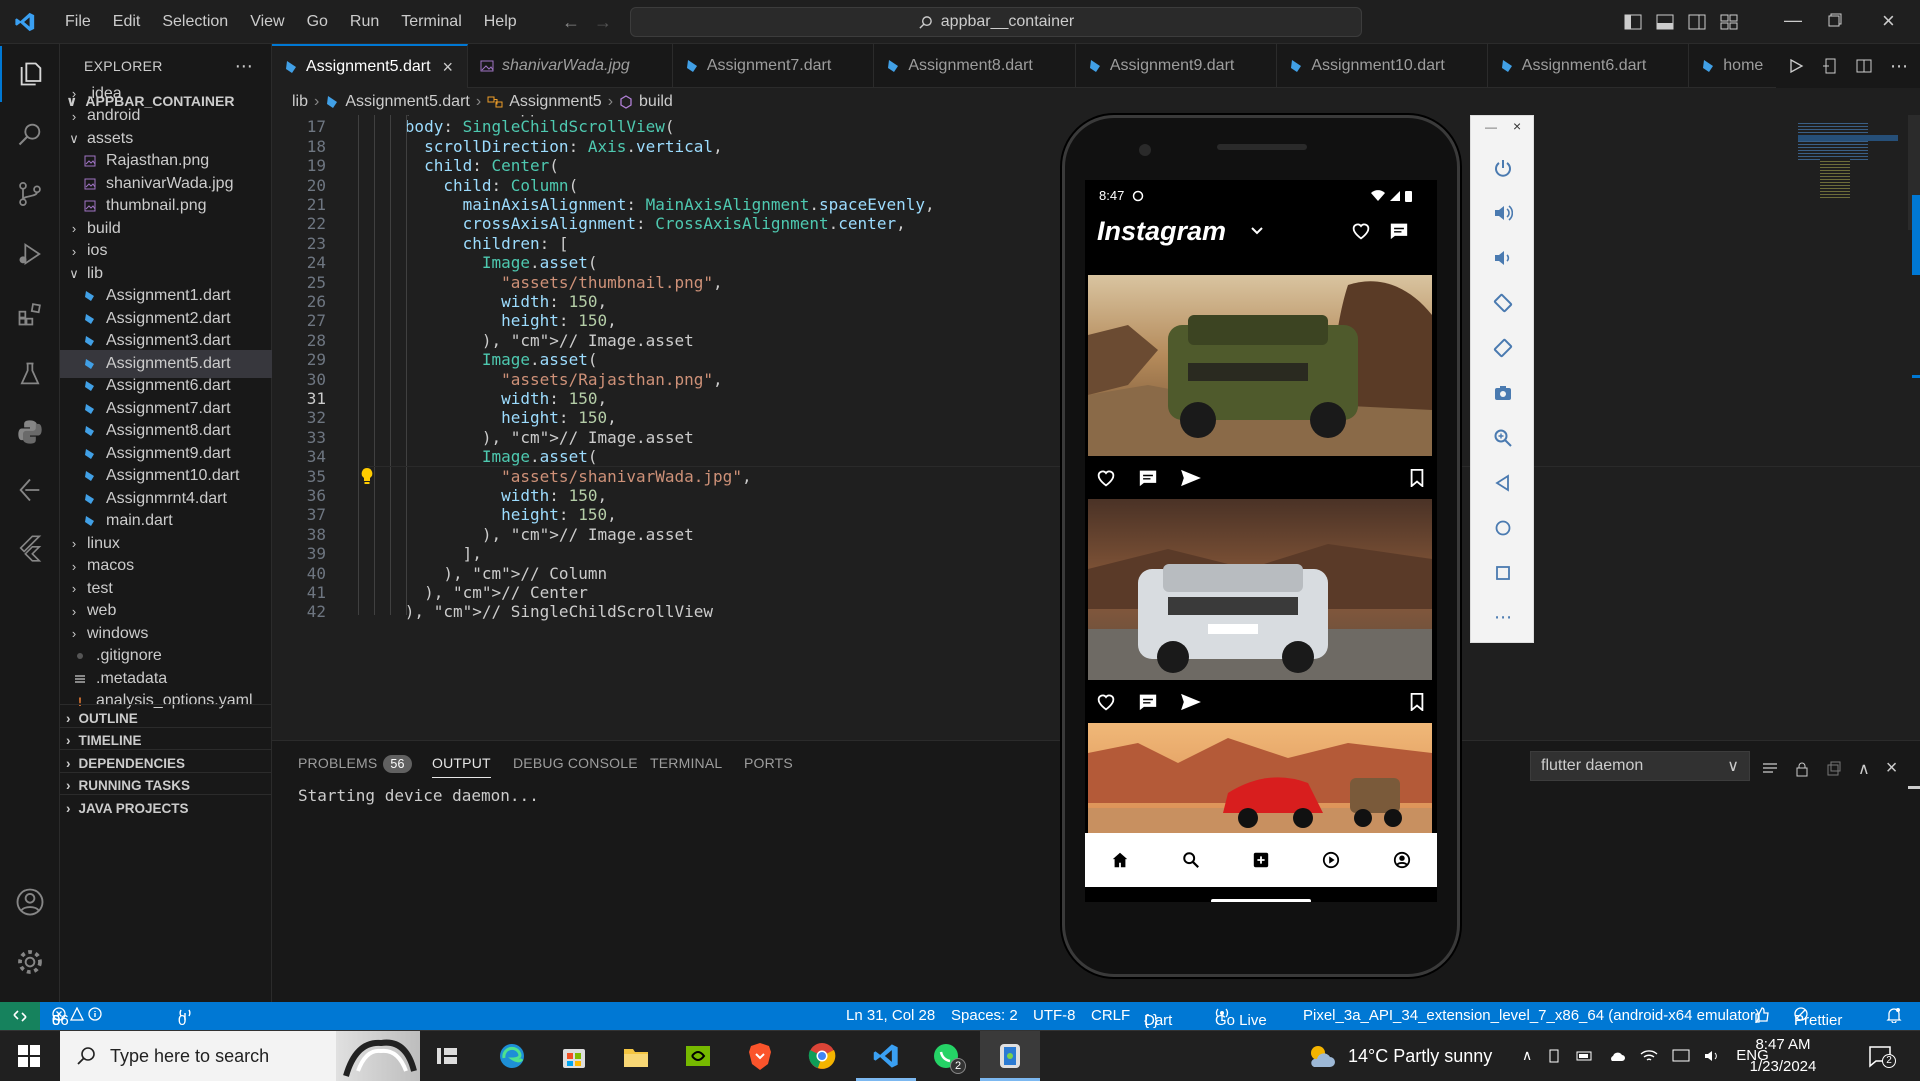 Image resolution: width=1920 pixels, height=1081 pixels. I want to click on task-view-icon, so click(447, 1056).